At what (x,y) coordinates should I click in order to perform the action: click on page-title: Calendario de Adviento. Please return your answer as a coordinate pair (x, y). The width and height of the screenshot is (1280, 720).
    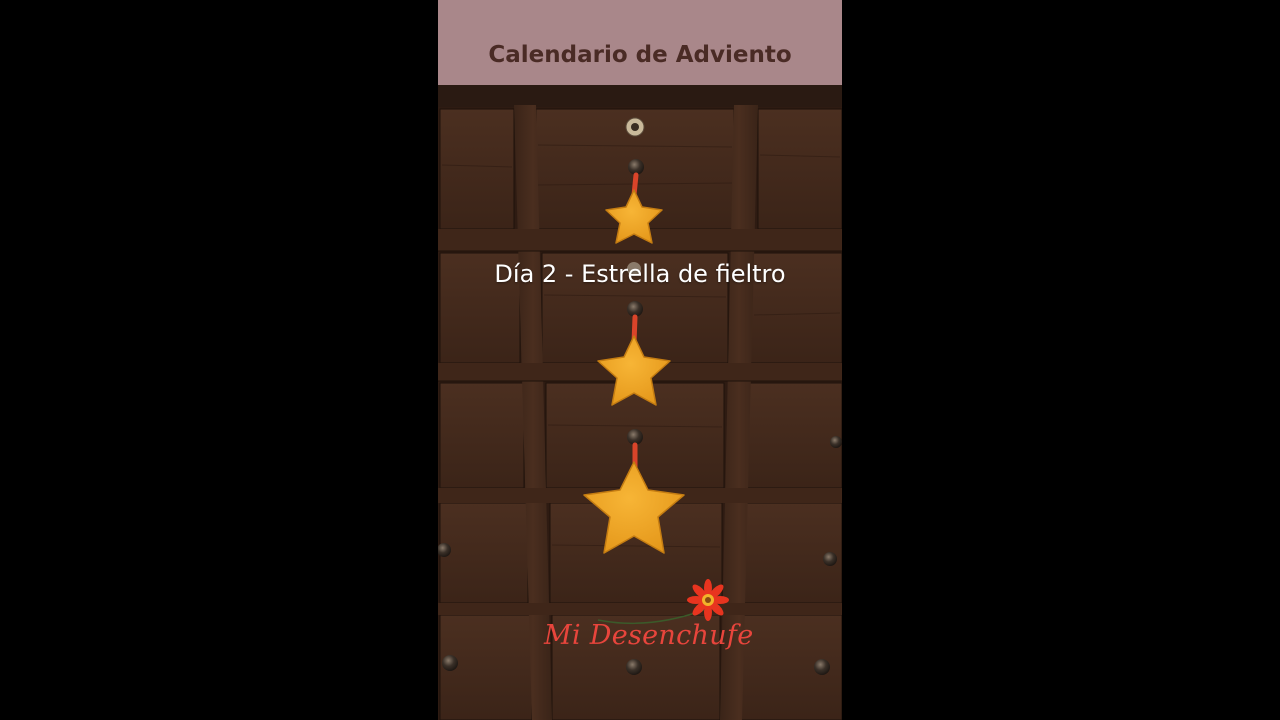
    Looking at the image, I should click on (640, 55).